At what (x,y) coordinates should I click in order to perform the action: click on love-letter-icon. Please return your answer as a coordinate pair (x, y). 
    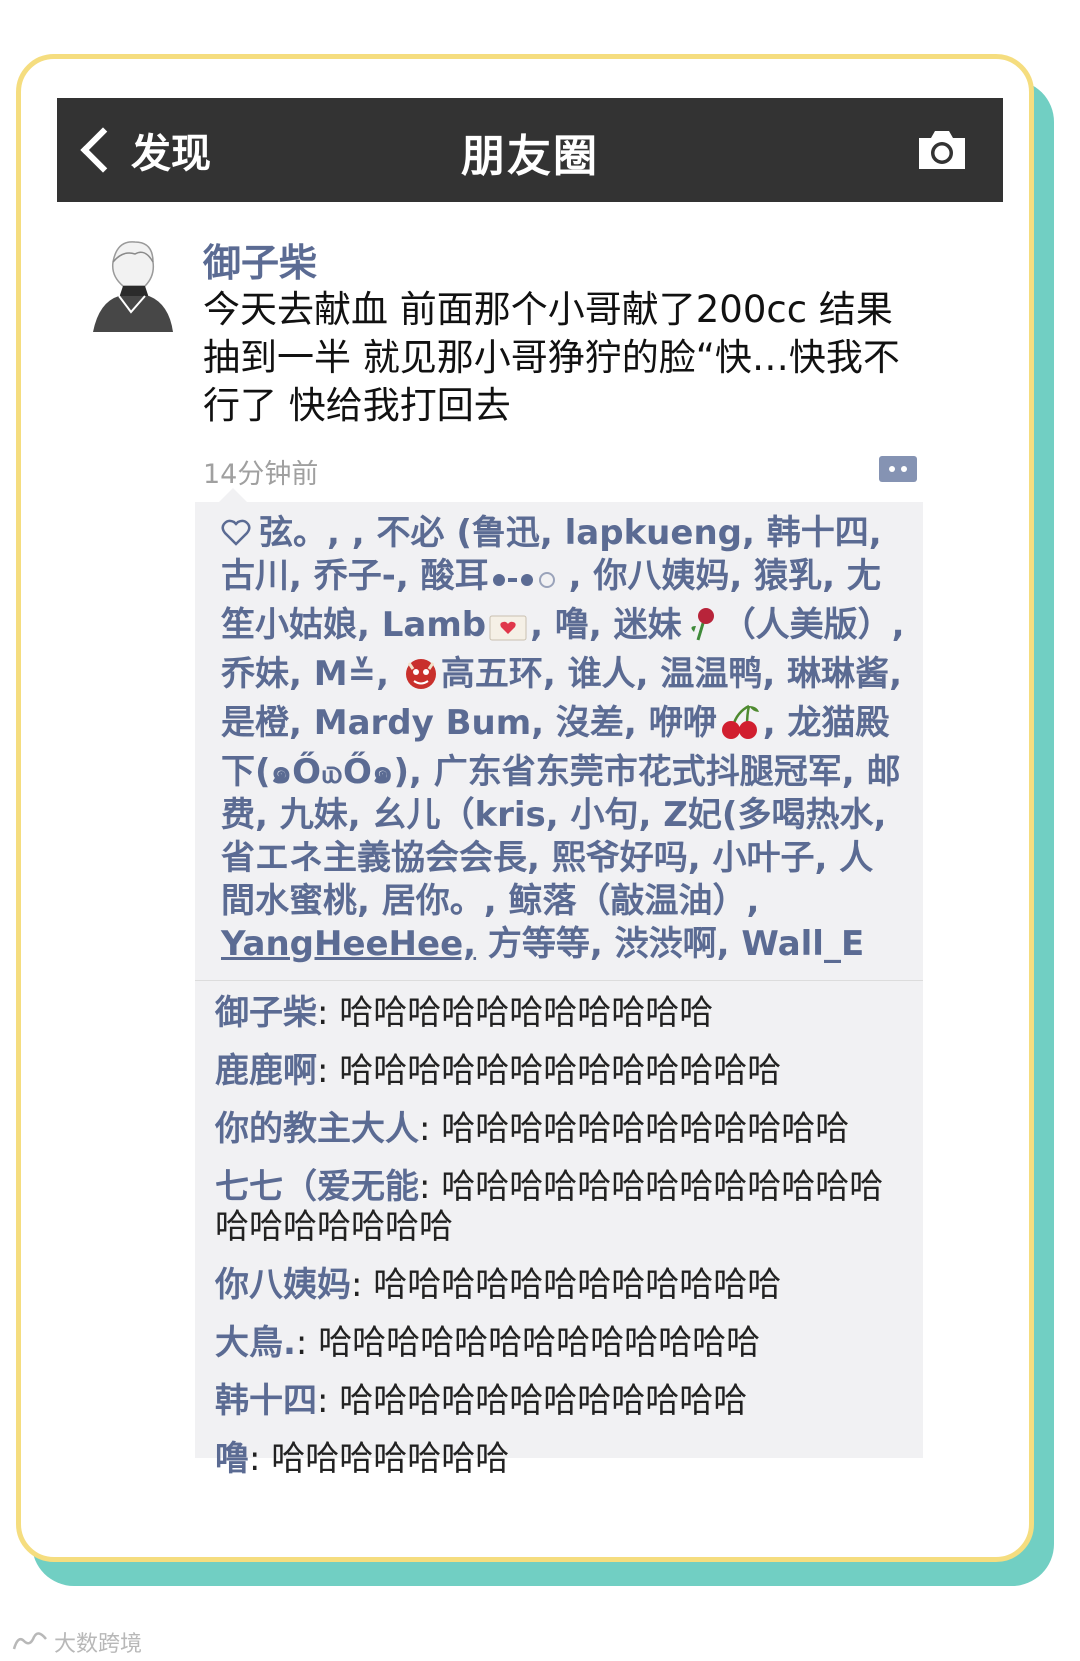
    Looking at the image, I should click on (508, 631).